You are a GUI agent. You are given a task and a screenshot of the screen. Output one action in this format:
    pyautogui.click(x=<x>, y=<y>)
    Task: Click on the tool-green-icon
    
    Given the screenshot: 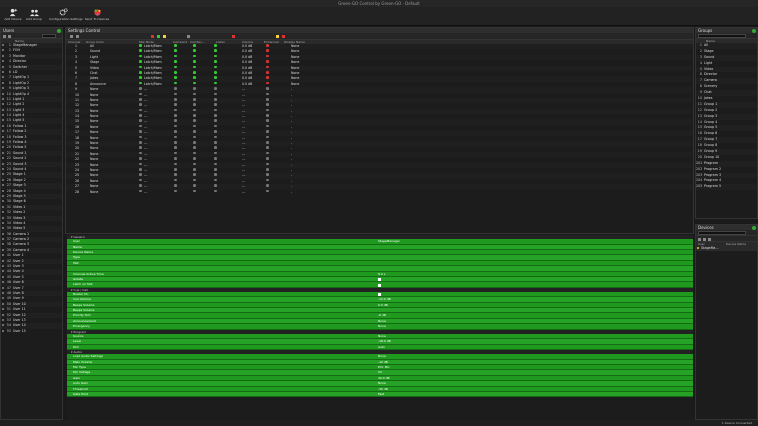 What is the action you would take?
    pyautogui.click(x=158, y=36)
    